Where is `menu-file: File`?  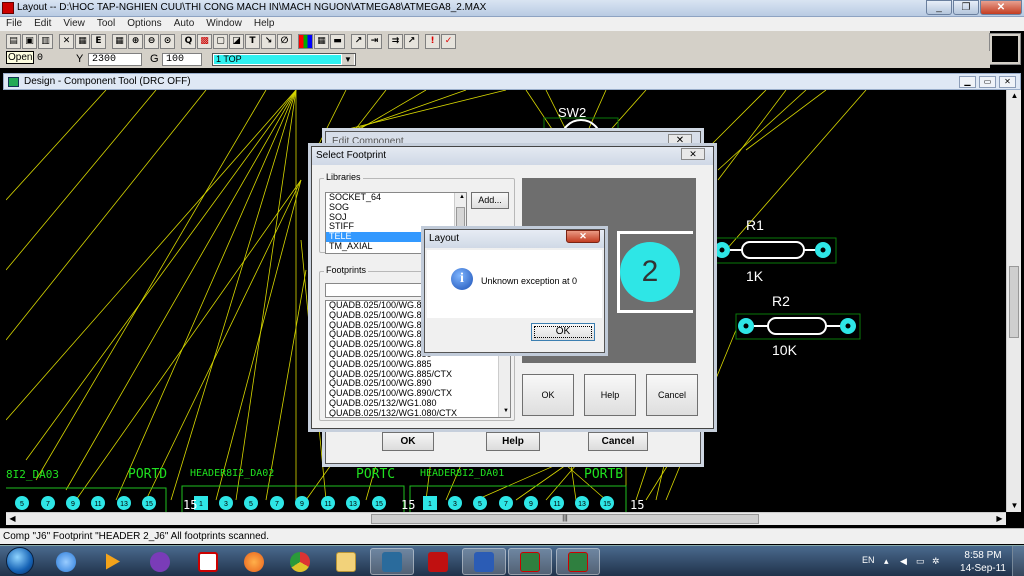
menu-file: File is located at coordinates (14, 24).